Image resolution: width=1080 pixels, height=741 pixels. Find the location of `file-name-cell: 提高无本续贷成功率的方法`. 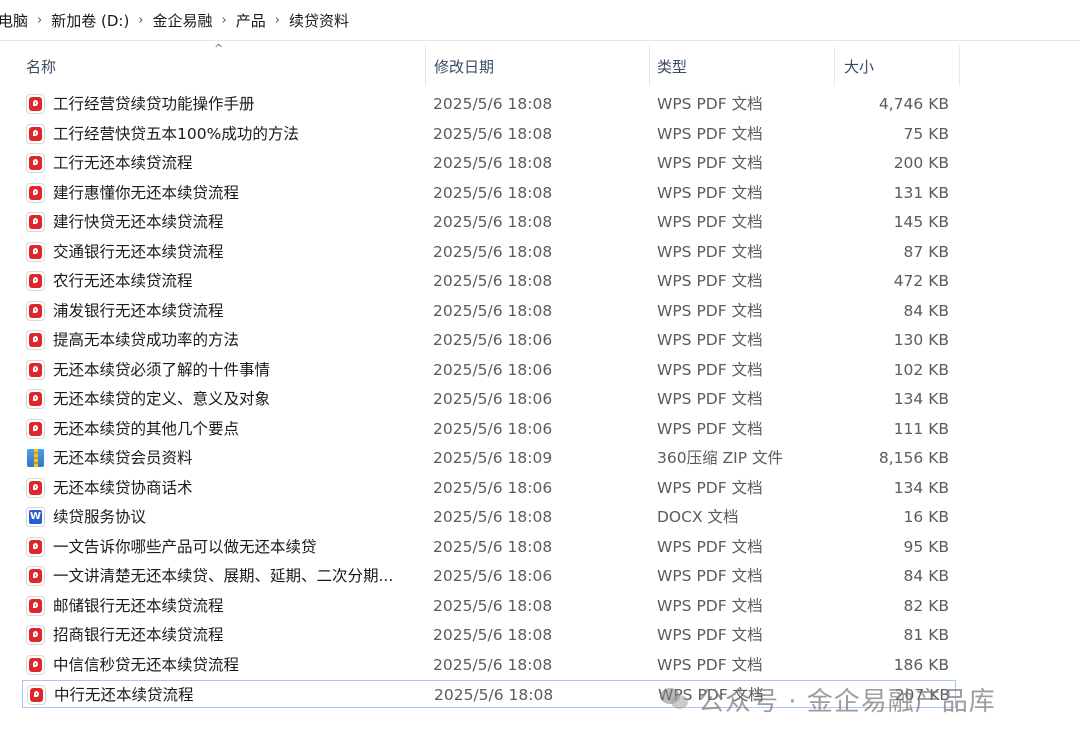

file-name-cell: 提高无本续贷成功率的方法 is located at coordinates (226, 340).